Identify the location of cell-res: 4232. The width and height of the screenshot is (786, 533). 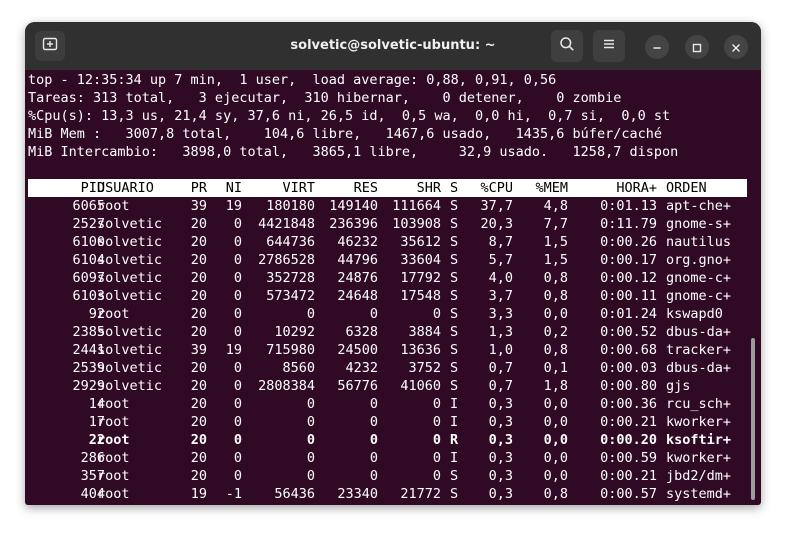
(361, 368).